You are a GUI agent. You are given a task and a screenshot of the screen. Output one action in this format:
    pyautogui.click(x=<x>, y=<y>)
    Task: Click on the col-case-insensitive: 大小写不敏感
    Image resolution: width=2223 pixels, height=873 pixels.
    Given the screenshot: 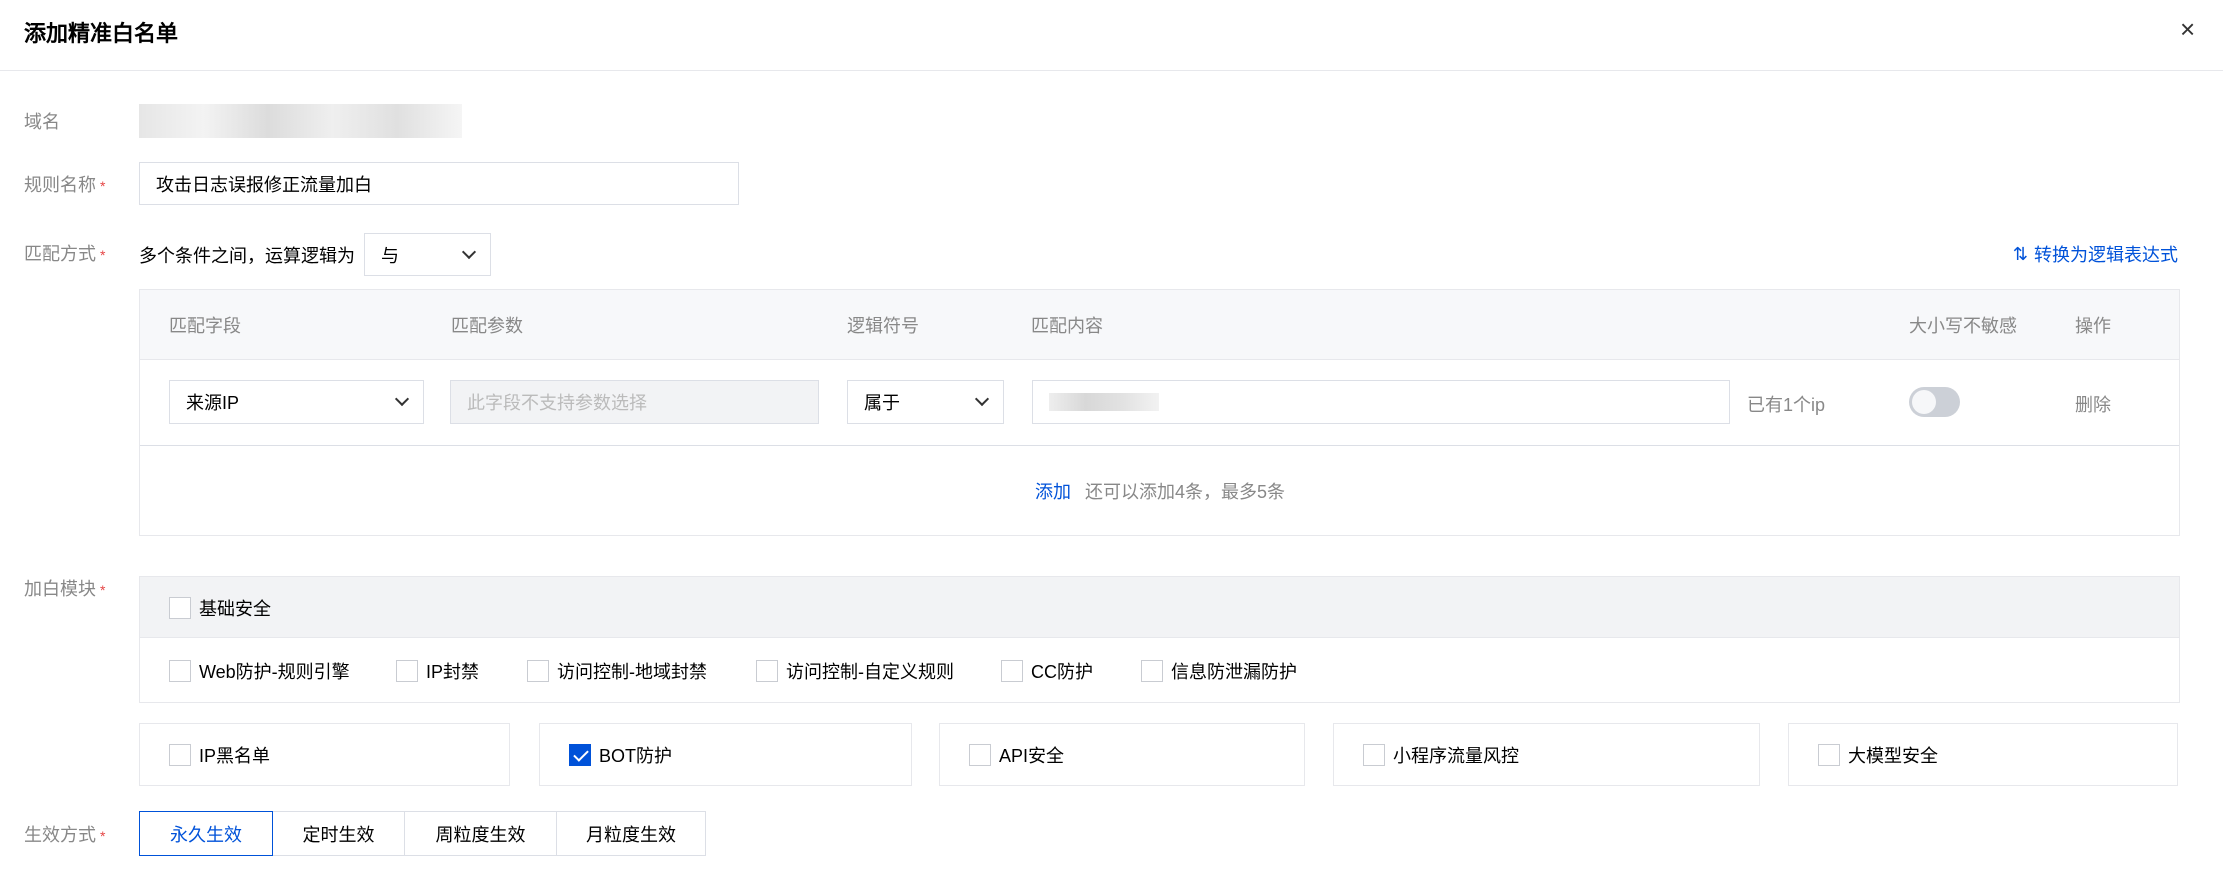 What is the action you would take?
    pyautogui.click(x=1963, y=326)
    